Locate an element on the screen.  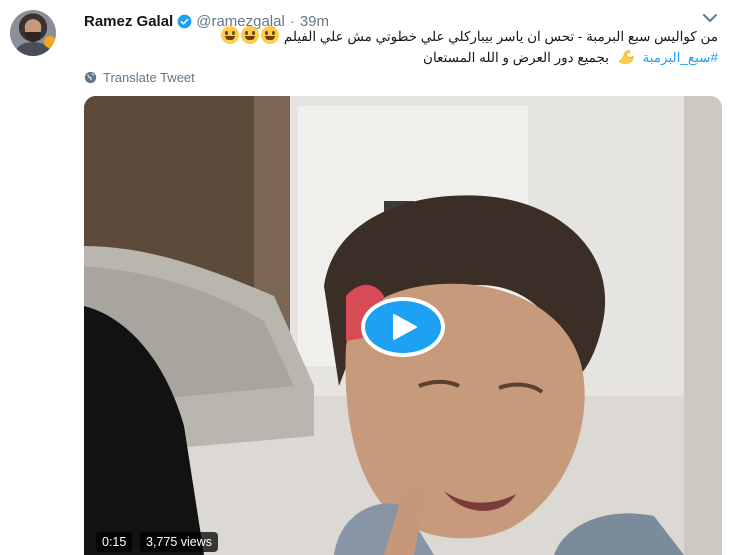
play-button is located at coordinates (403, 327).